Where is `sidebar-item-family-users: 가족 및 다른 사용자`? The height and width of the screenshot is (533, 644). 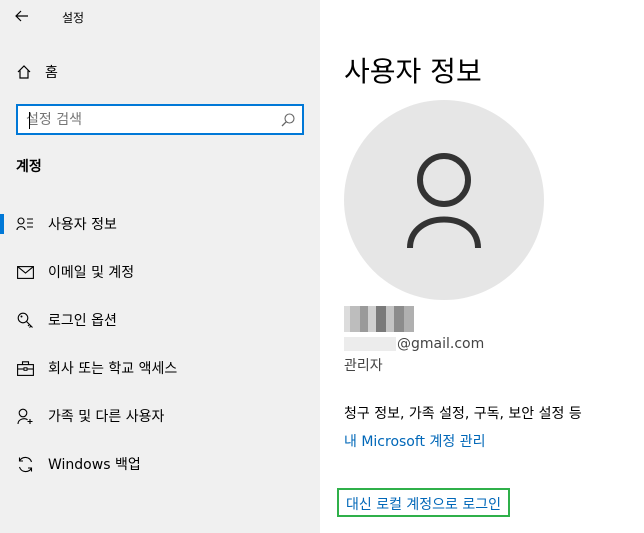
sidebar-item-family-users: 가족 및 다른 사용자 is located at coordinates (160, 416).